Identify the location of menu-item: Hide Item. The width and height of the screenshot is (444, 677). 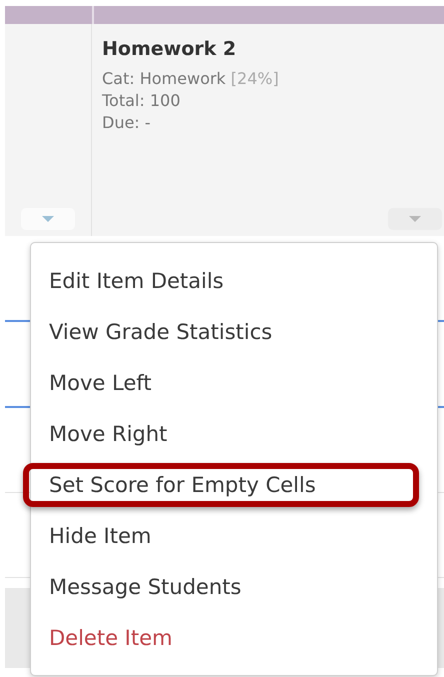
(221, 536).